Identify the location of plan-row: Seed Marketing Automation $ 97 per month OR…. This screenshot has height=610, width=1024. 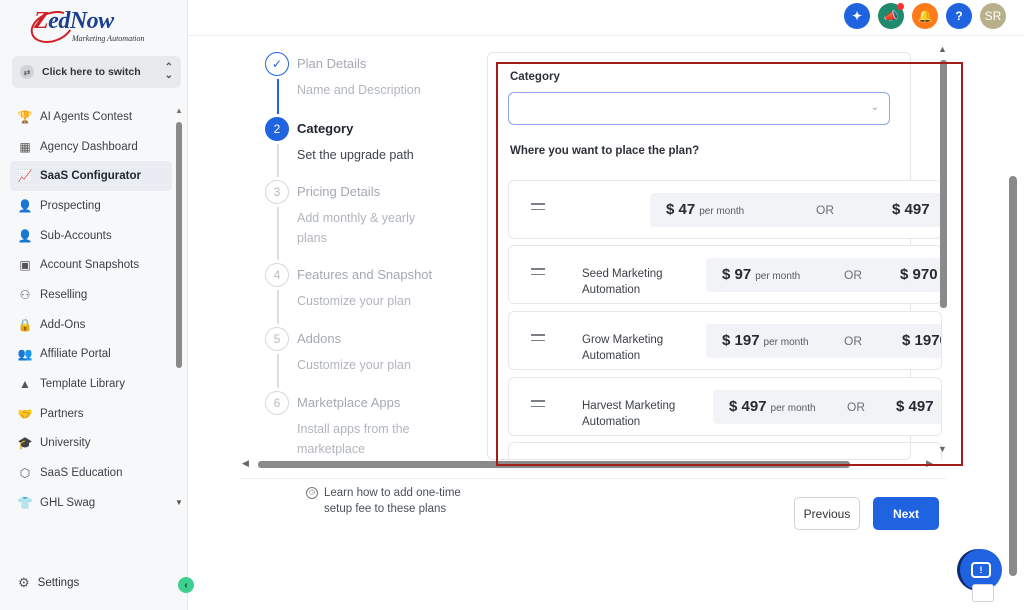
(725, 274).